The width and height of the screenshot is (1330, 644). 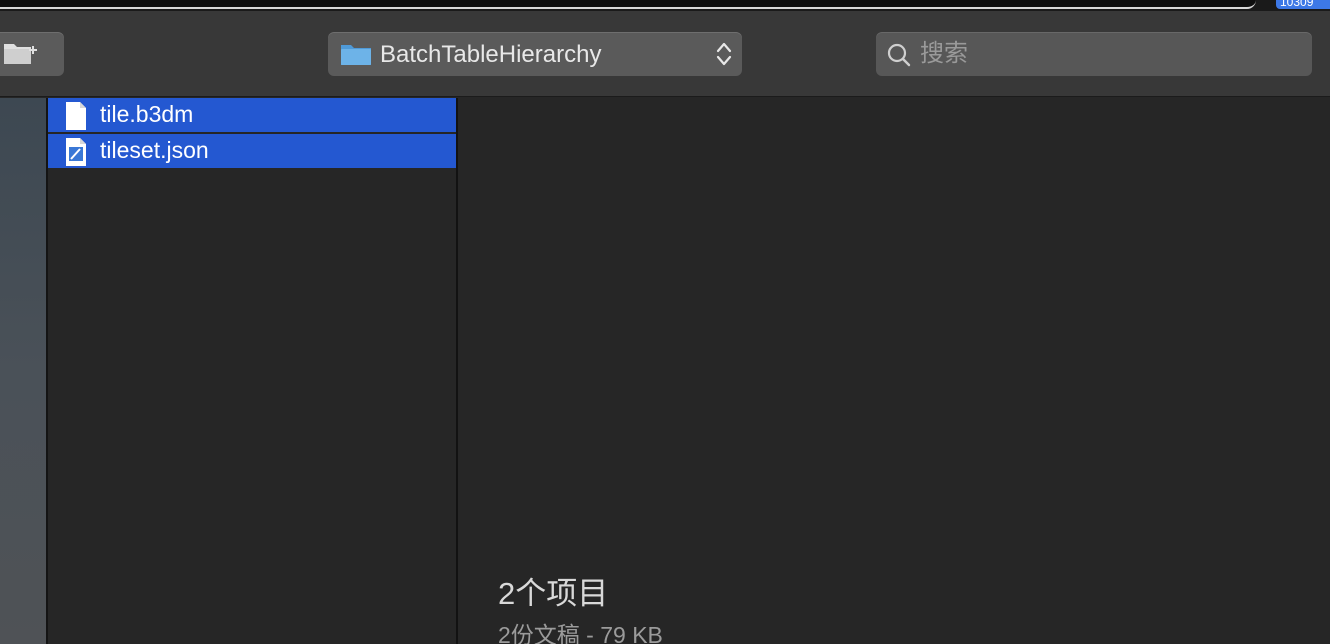 I want to click on toolbar: BatchTableHierarchy, so click(x=665, y=54).